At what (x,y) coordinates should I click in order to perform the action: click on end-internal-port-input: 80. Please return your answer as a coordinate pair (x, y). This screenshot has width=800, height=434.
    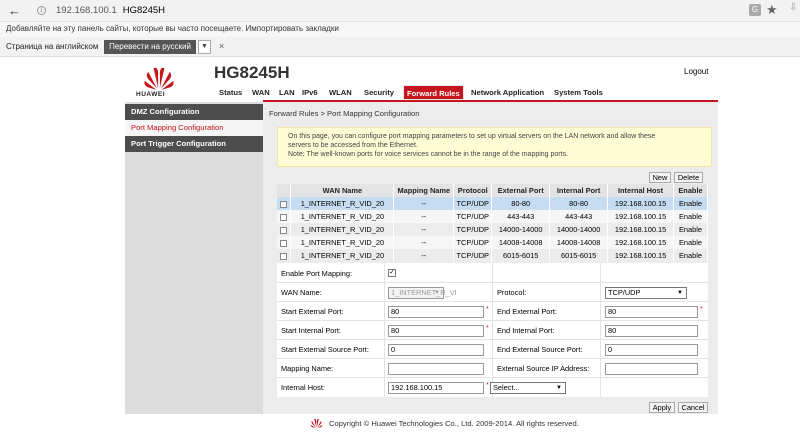
    Looking at the image, I should click on (651, 331).